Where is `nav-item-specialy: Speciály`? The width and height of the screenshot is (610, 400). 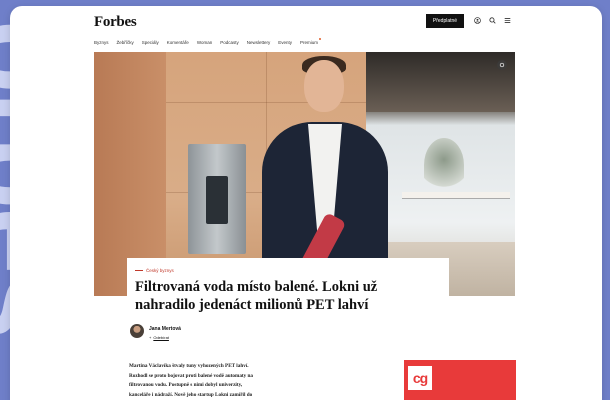
nav-item-specialy: Speciály is located at coordinates (150, 42).